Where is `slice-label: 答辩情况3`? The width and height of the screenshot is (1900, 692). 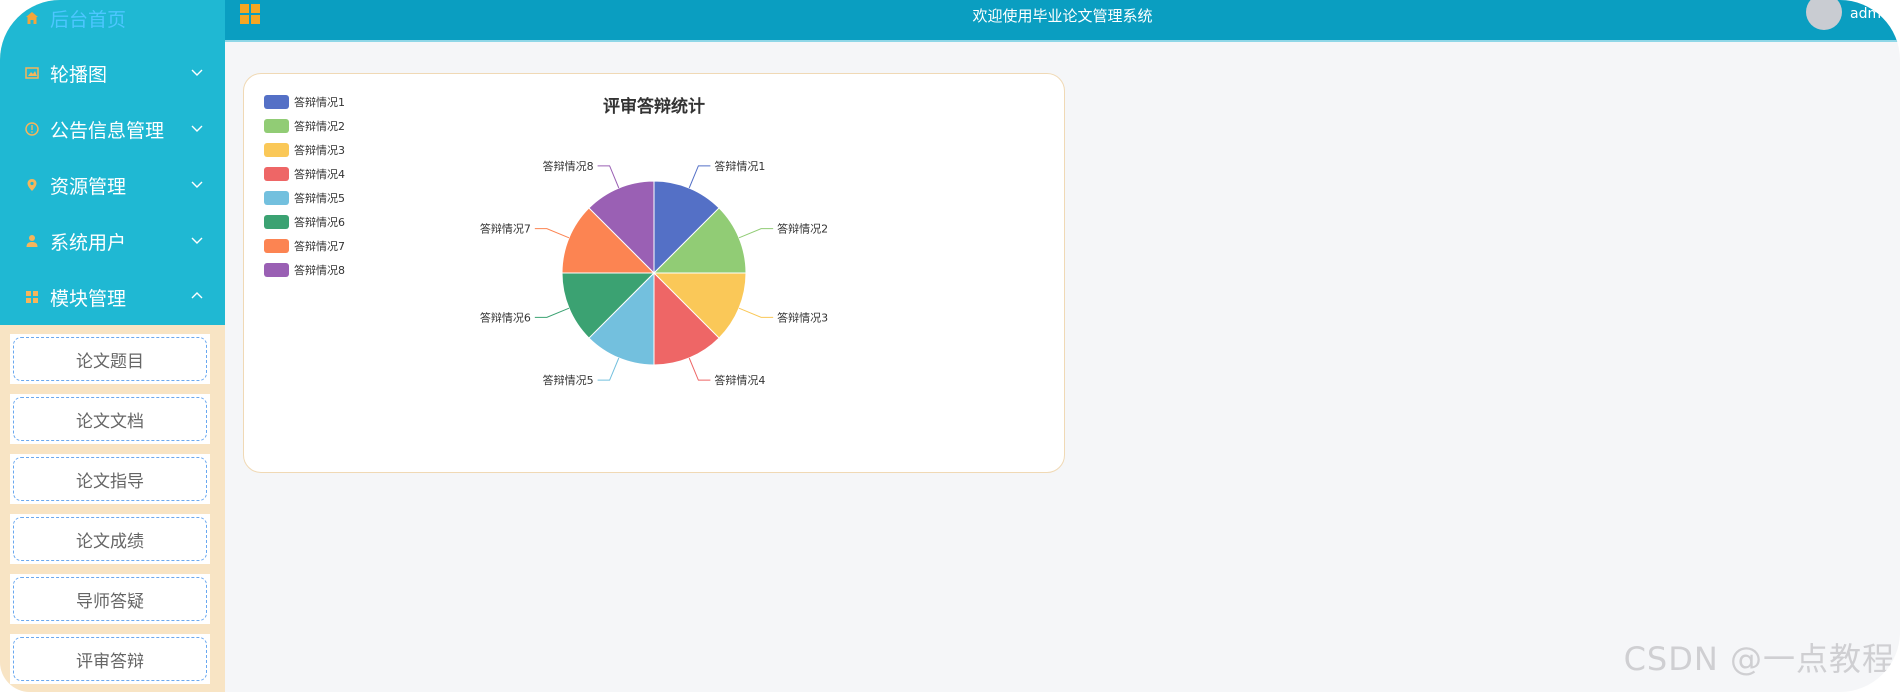
slice-label: 答辩情况3 is located at coordinates (802, 317).